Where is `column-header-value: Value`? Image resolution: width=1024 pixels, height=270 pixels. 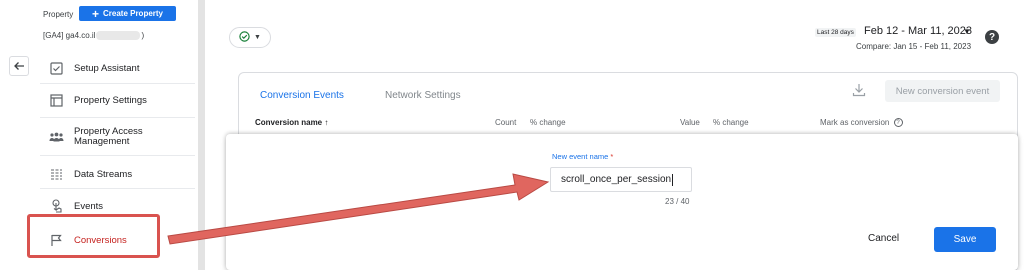 column-header-value: Value is located at coordinates (690, 122).